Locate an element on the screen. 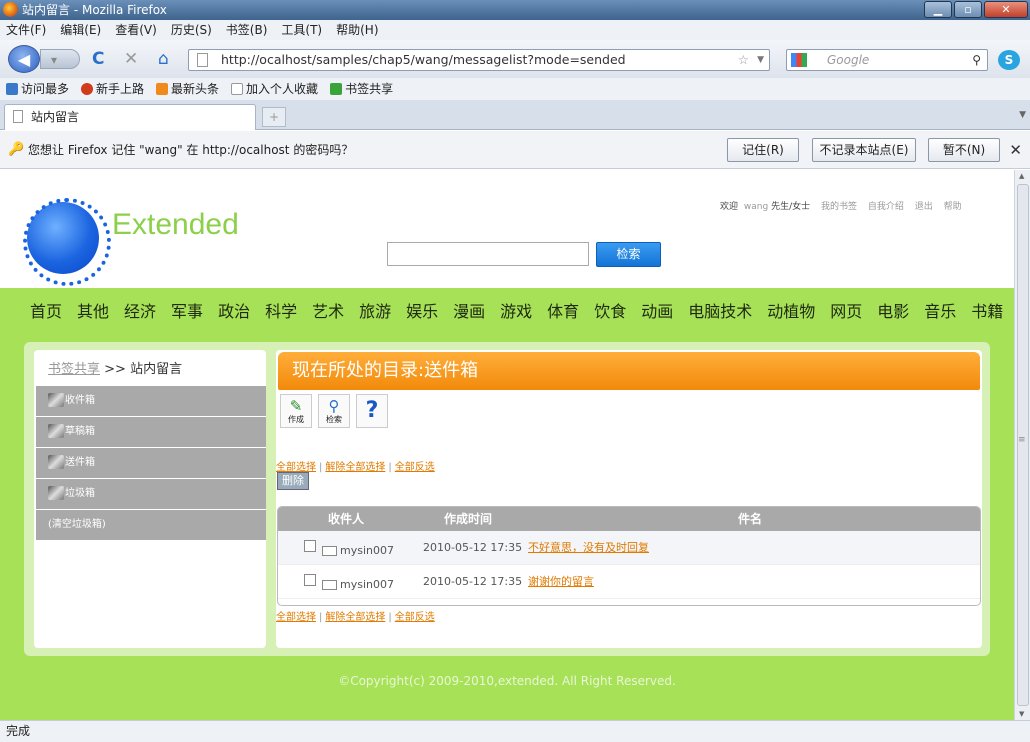  home-icon: ⌂ is located at coordinates (163, 59).